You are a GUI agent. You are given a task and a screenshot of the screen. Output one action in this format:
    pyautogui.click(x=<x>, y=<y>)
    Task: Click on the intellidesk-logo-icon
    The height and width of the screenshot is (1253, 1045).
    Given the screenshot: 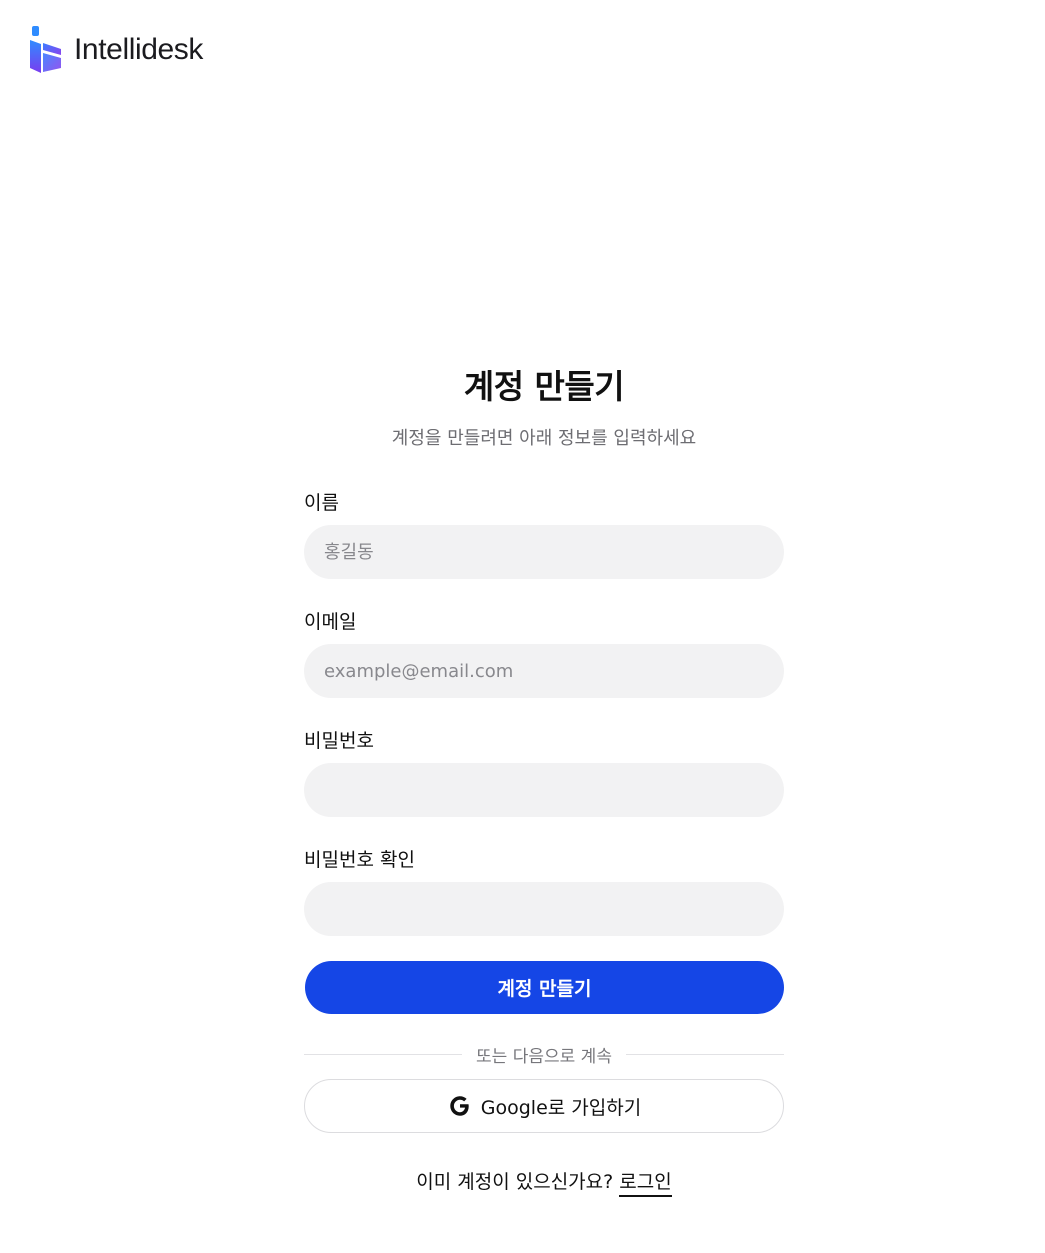 What is the action you would take?
    pyautogui.click(x=45, y=49)
    